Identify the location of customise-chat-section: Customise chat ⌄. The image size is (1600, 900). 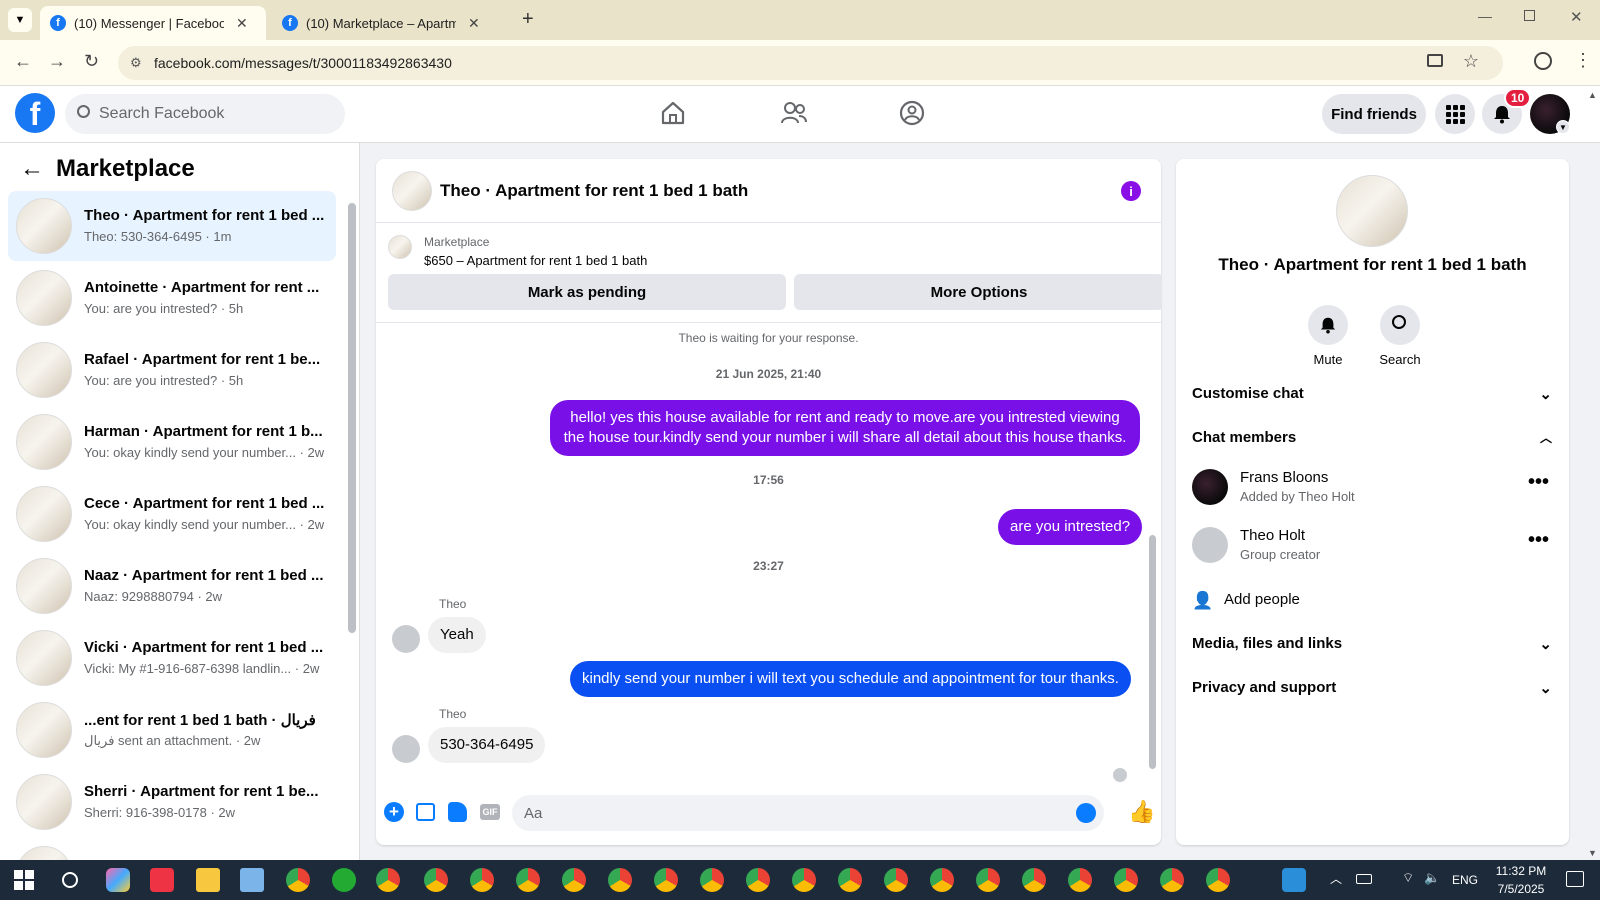
(1372, 394).